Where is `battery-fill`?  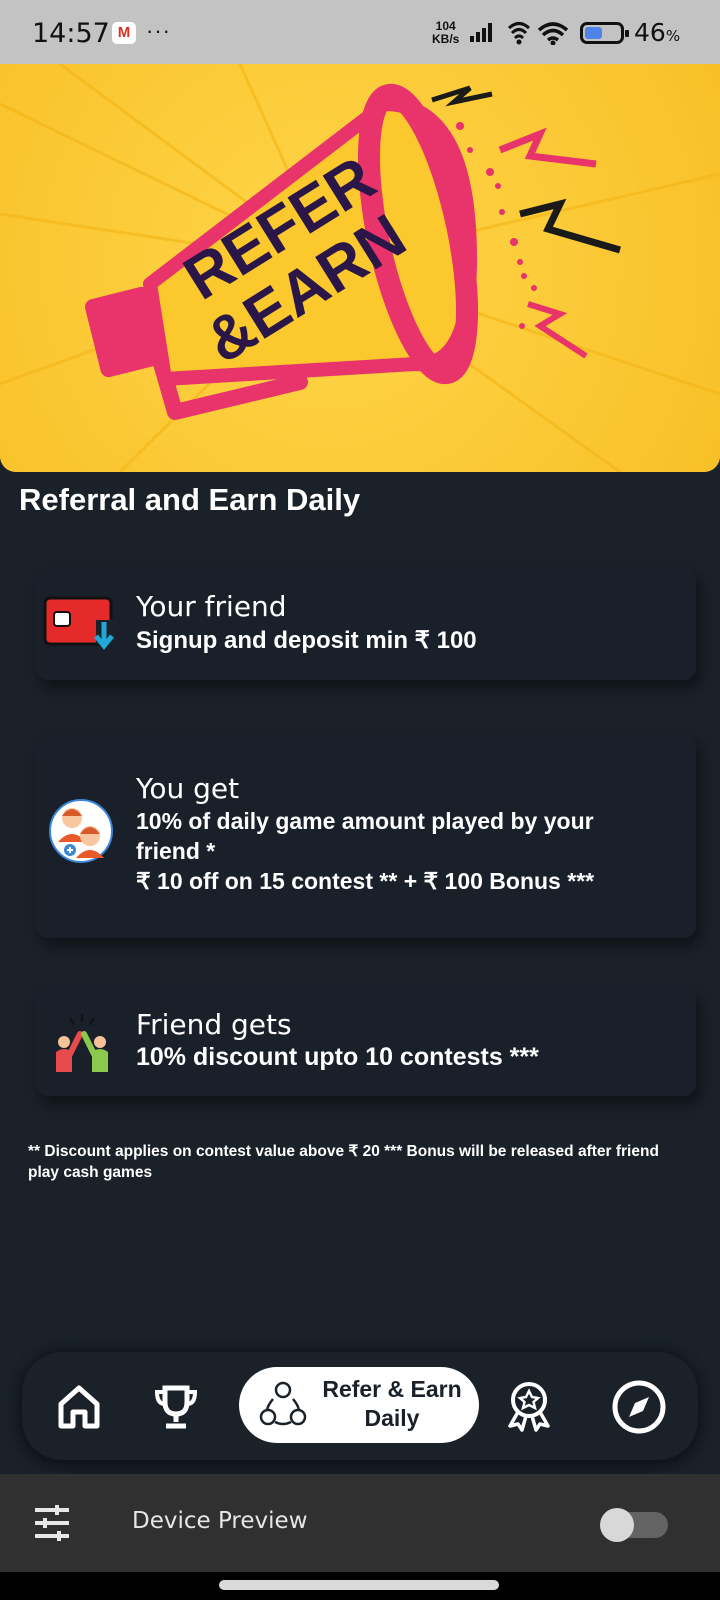
battery-fill is located at coordinates (594, 33).